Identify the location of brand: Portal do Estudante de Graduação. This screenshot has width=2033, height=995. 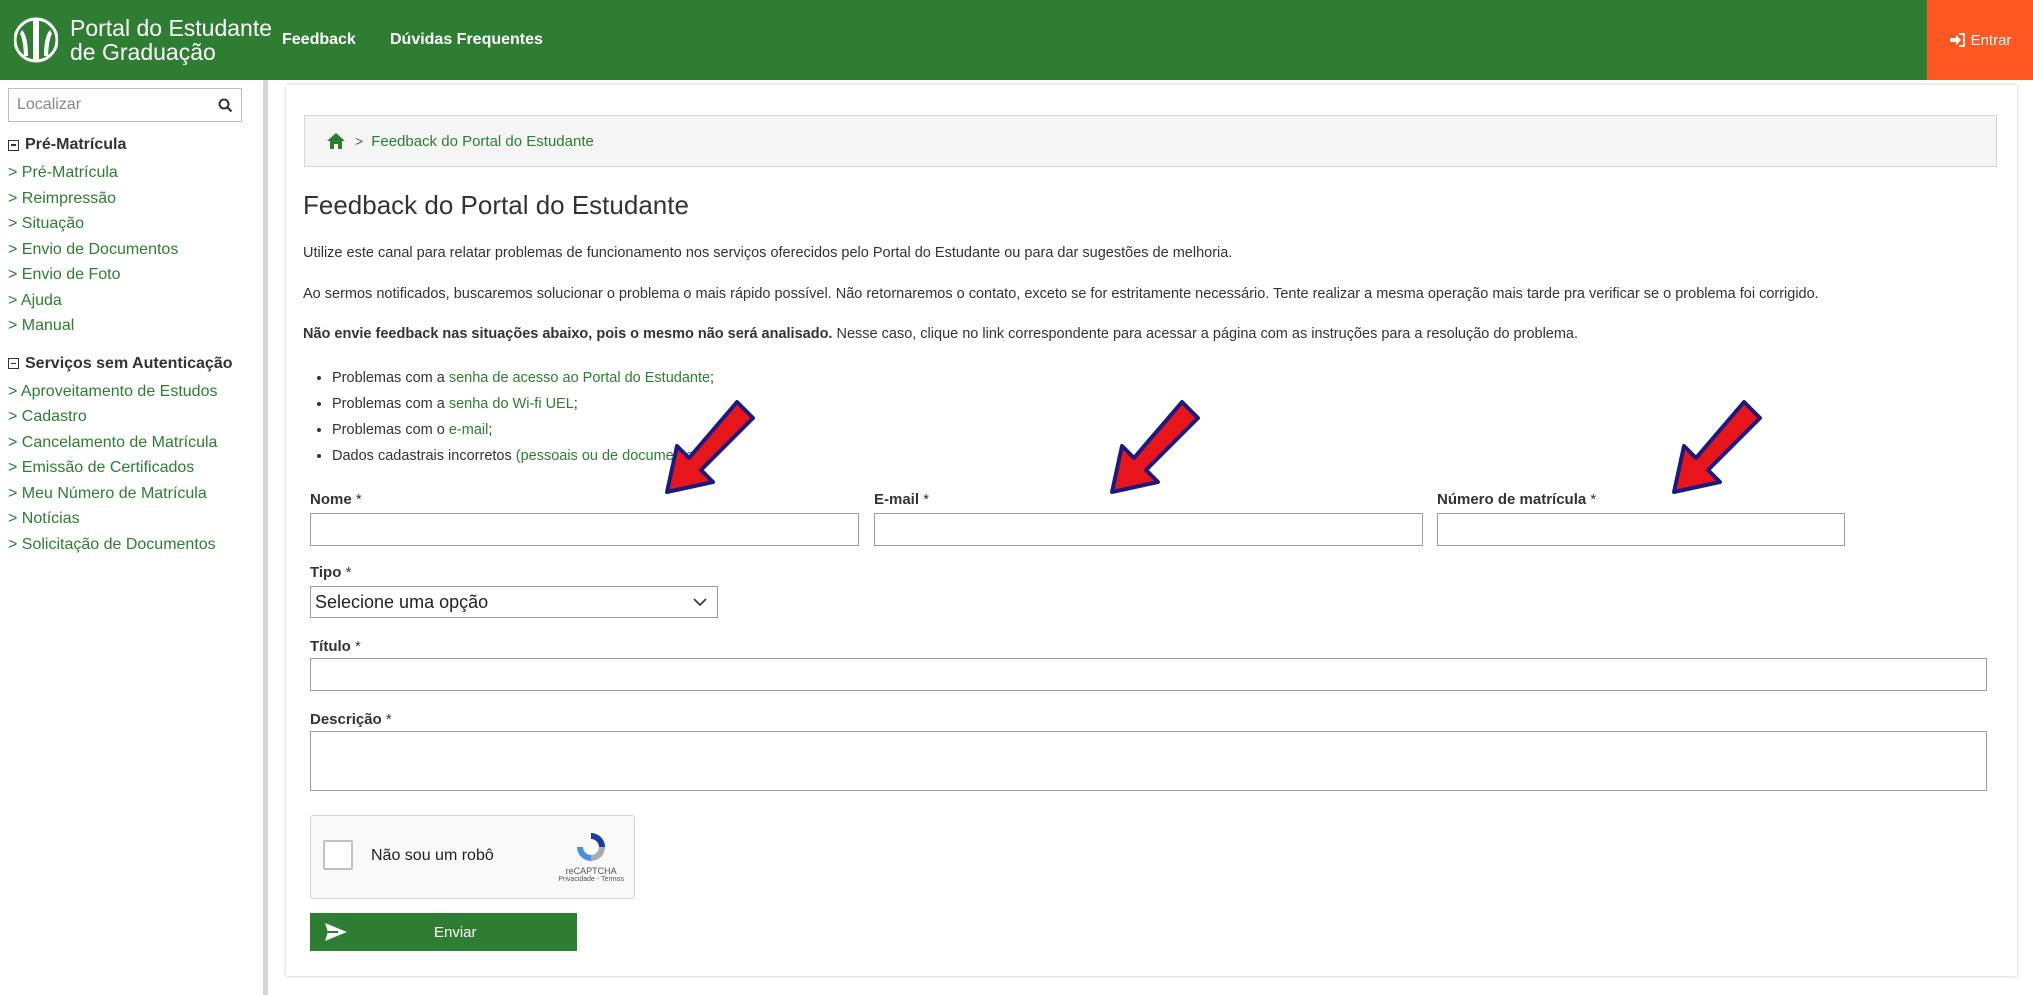
(141, 40).